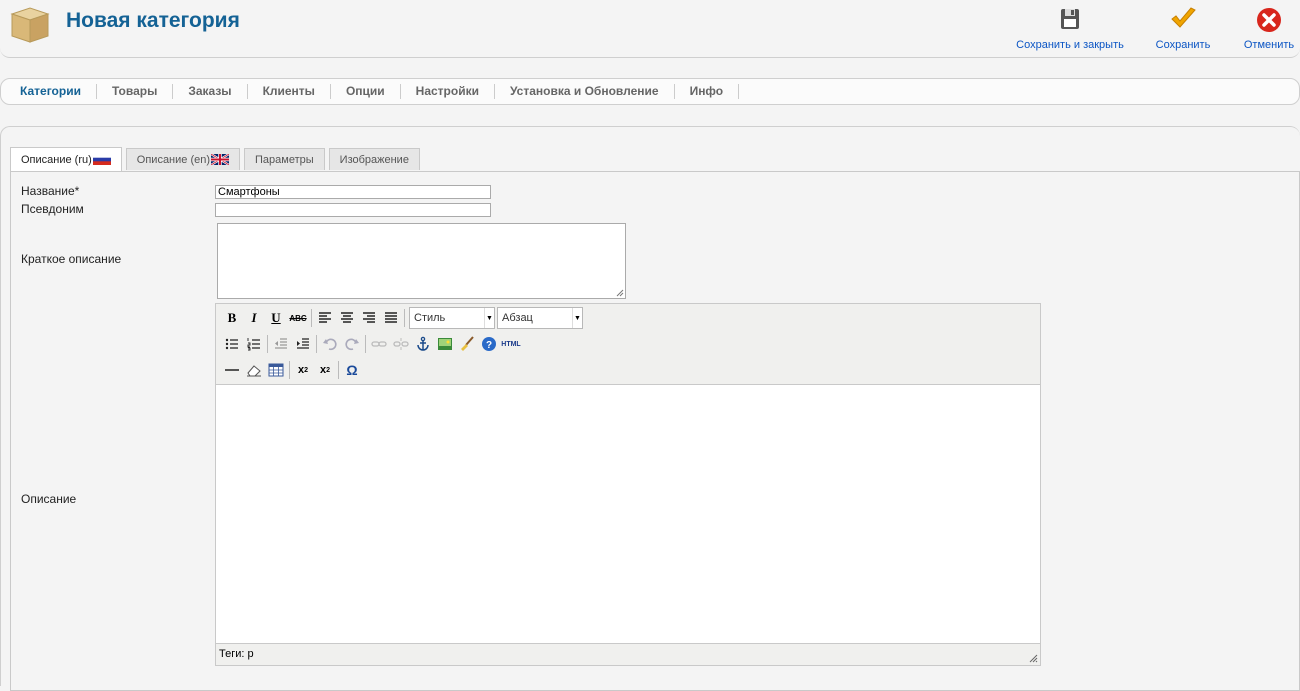  Describe the element at coordinates (1269, 45) in the screenshot. I see `cancel-label: Отменить` at that location.